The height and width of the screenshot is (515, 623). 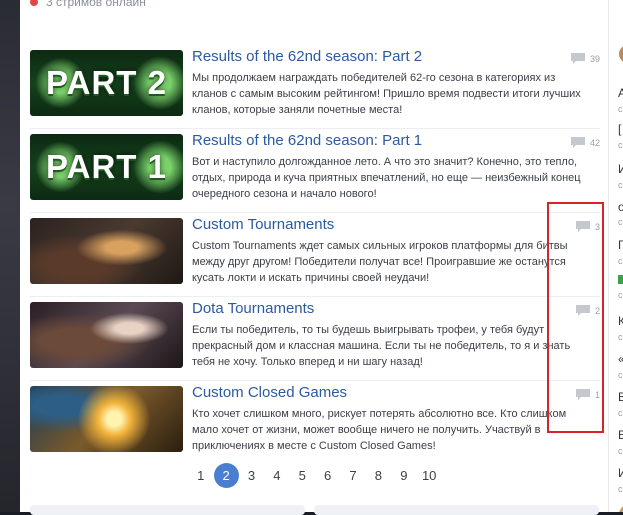 What do you see at coordinates (253, 308) in the screenshot?
I see `news-title-link: Dota Tournaments` at bounding box center [253, 308].